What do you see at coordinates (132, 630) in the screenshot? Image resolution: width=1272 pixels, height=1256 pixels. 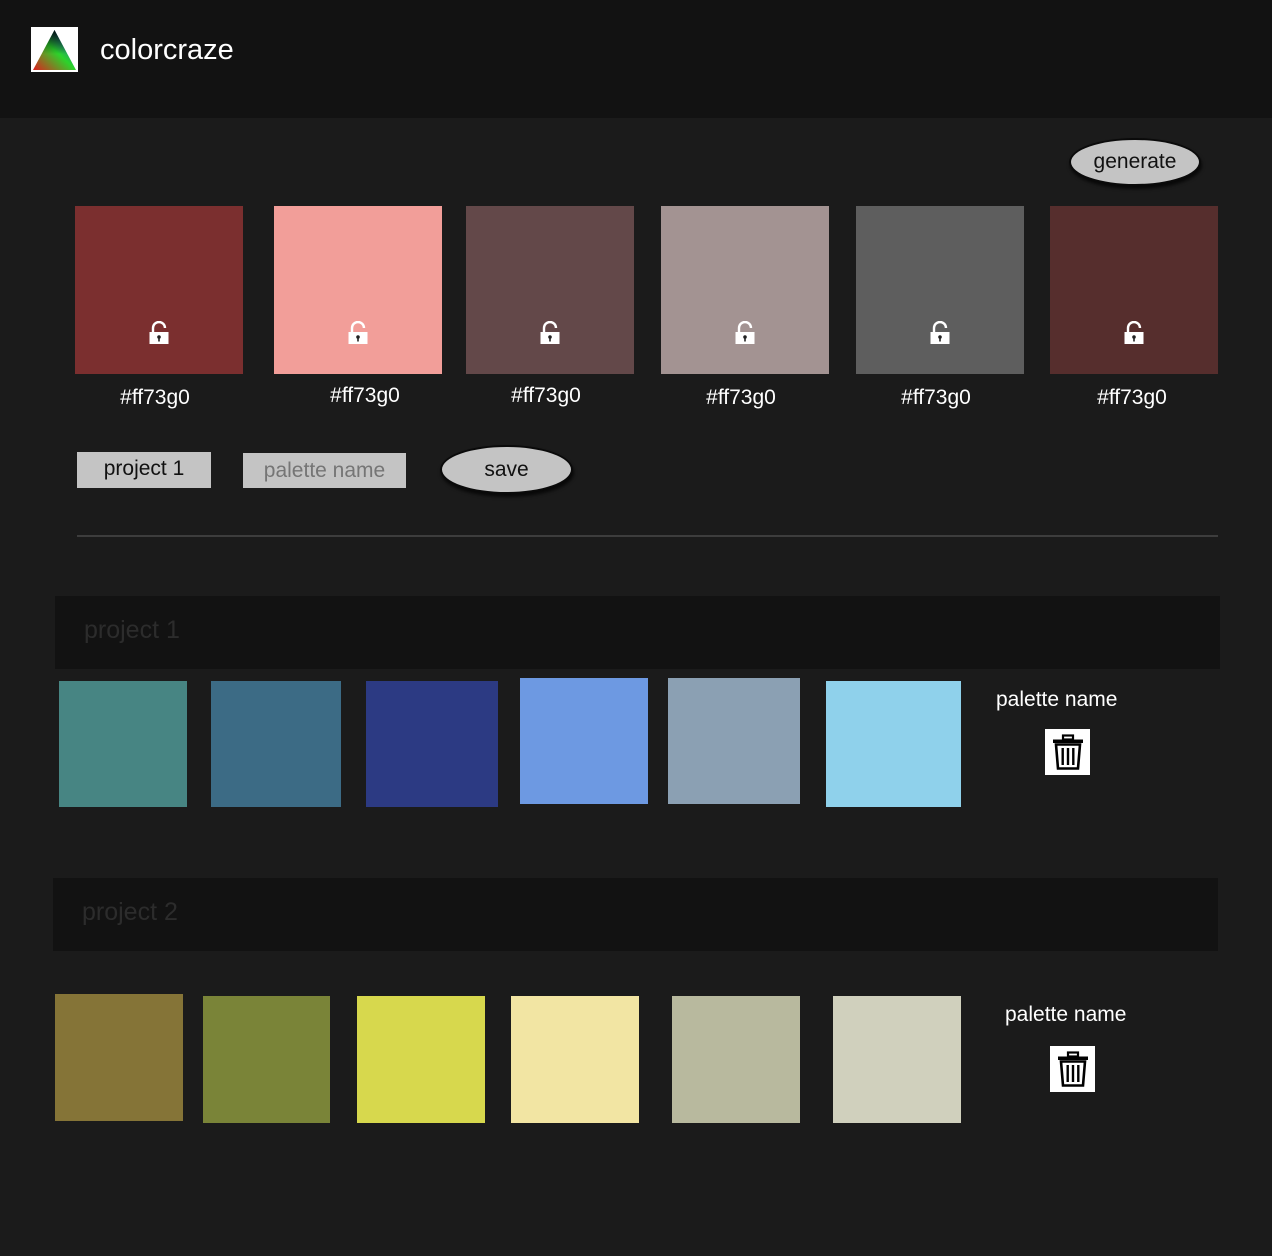 I see `project-title: project 1` at bounding box center [132, 630].